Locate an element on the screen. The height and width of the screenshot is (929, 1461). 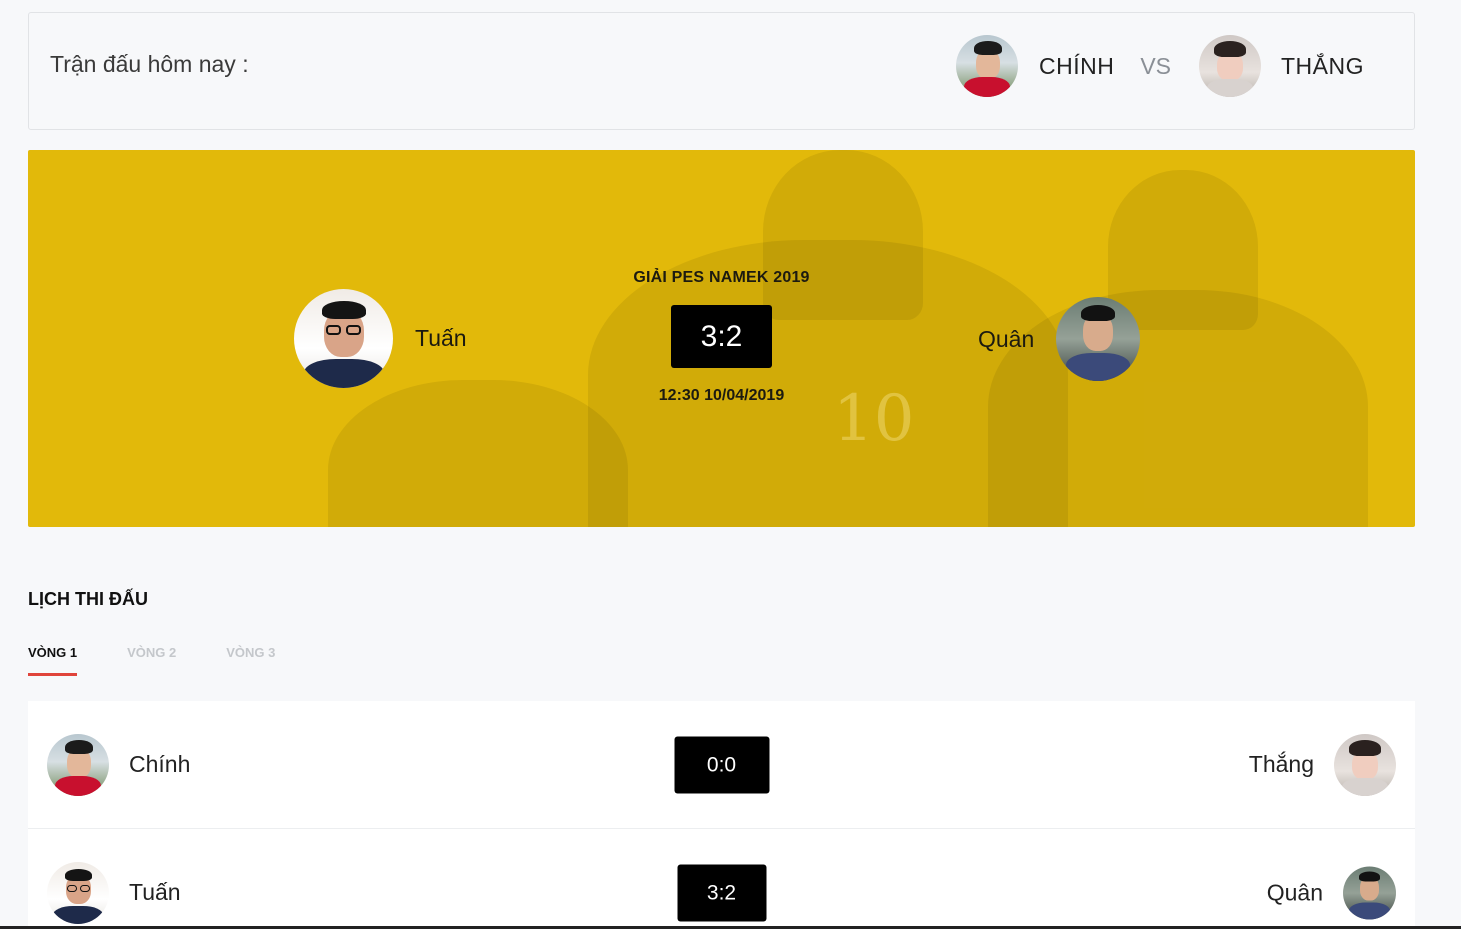
match-row: Tuấn 3:2 Quân is located at coordinates (721, 879).